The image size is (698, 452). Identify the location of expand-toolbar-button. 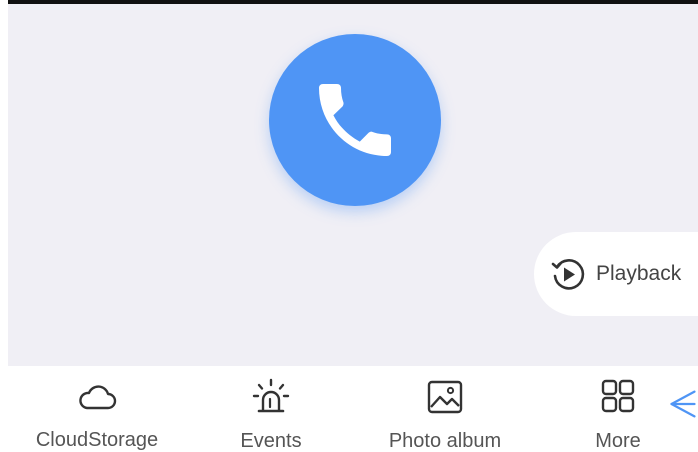
(683, 404).